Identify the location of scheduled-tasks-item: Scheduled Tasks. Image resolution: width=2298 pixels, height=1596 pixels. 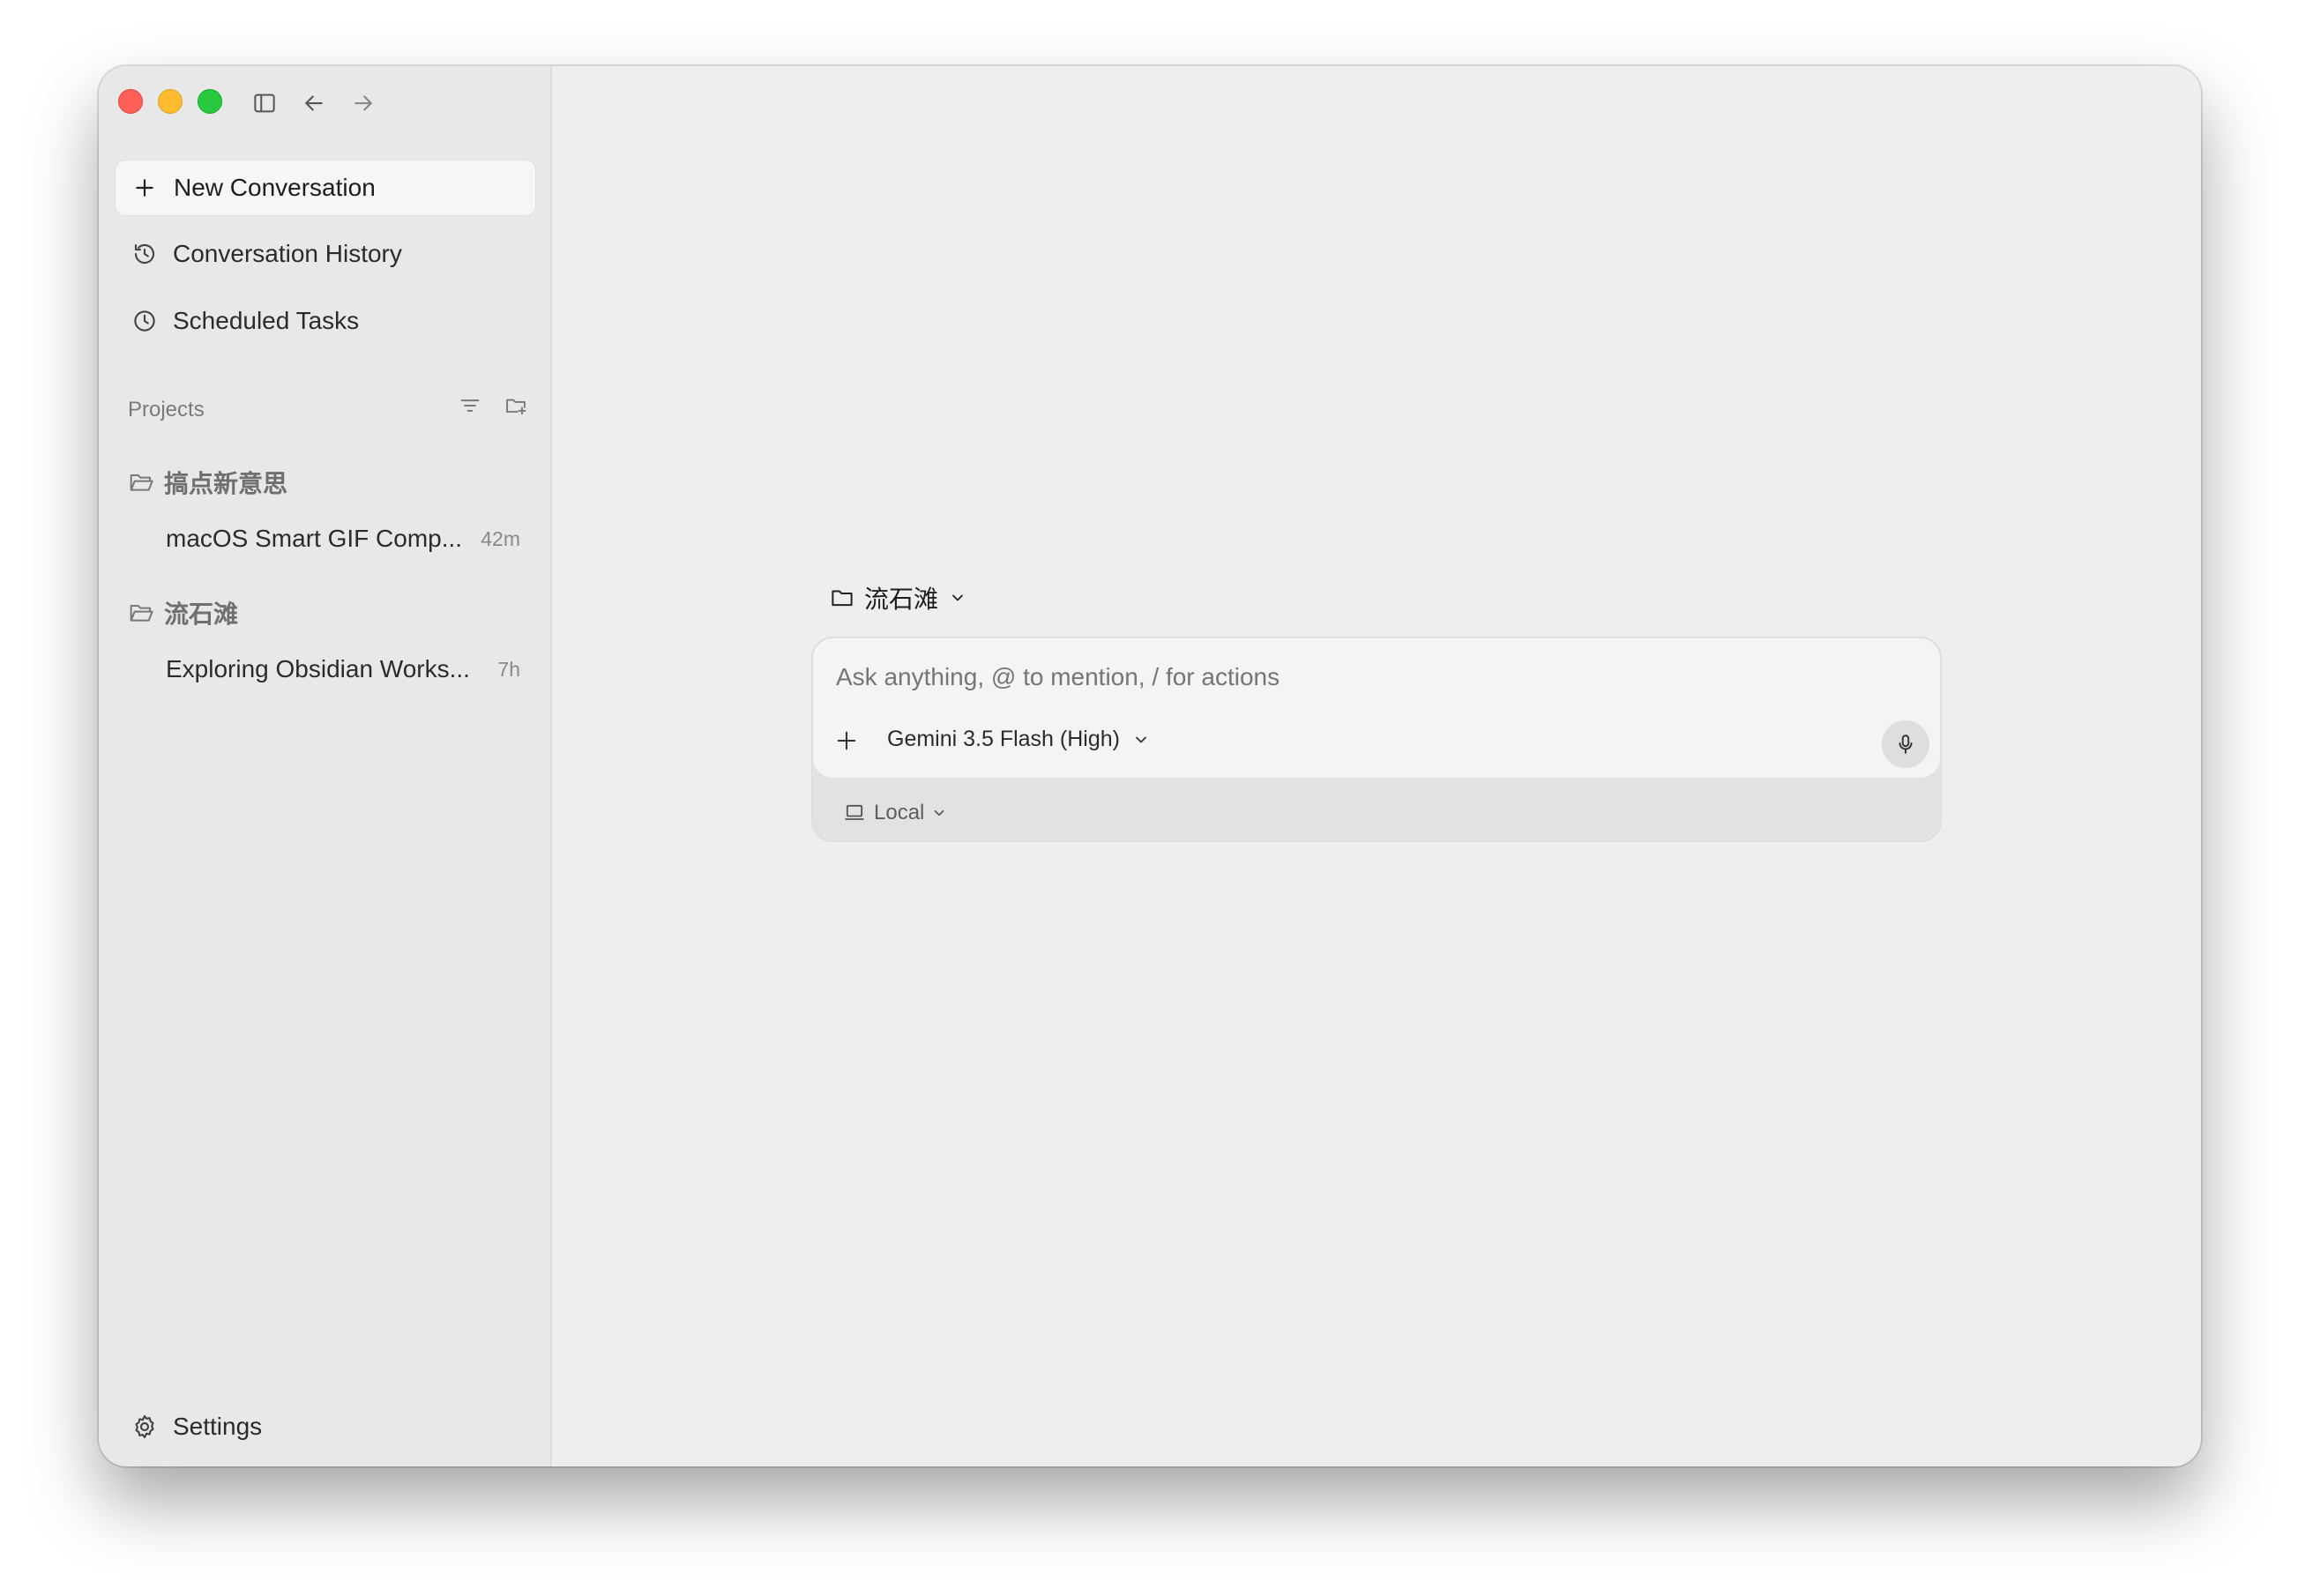
(325, 321).